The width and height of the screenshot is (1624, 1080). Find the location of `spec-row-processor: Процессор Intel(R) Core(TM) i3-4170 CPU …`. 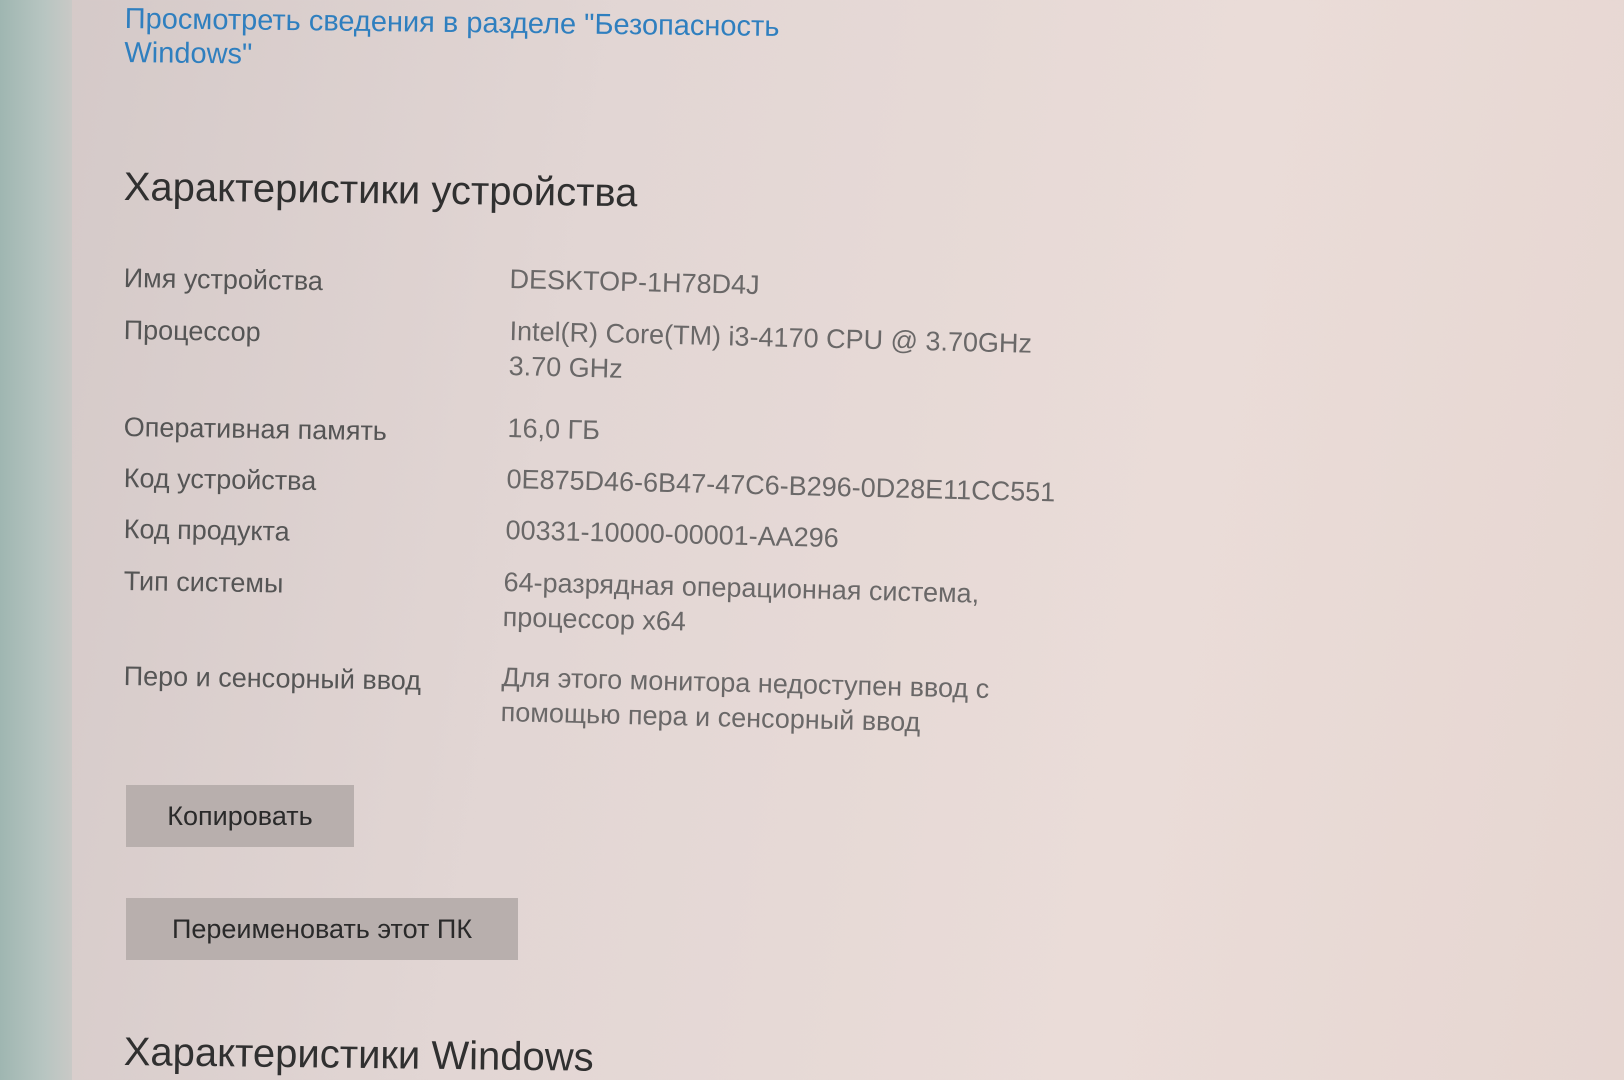

spec-row-processor: Процессор Intel(R) Core(TM) i3-4170 CPU … is located at coordinates (614, 354).